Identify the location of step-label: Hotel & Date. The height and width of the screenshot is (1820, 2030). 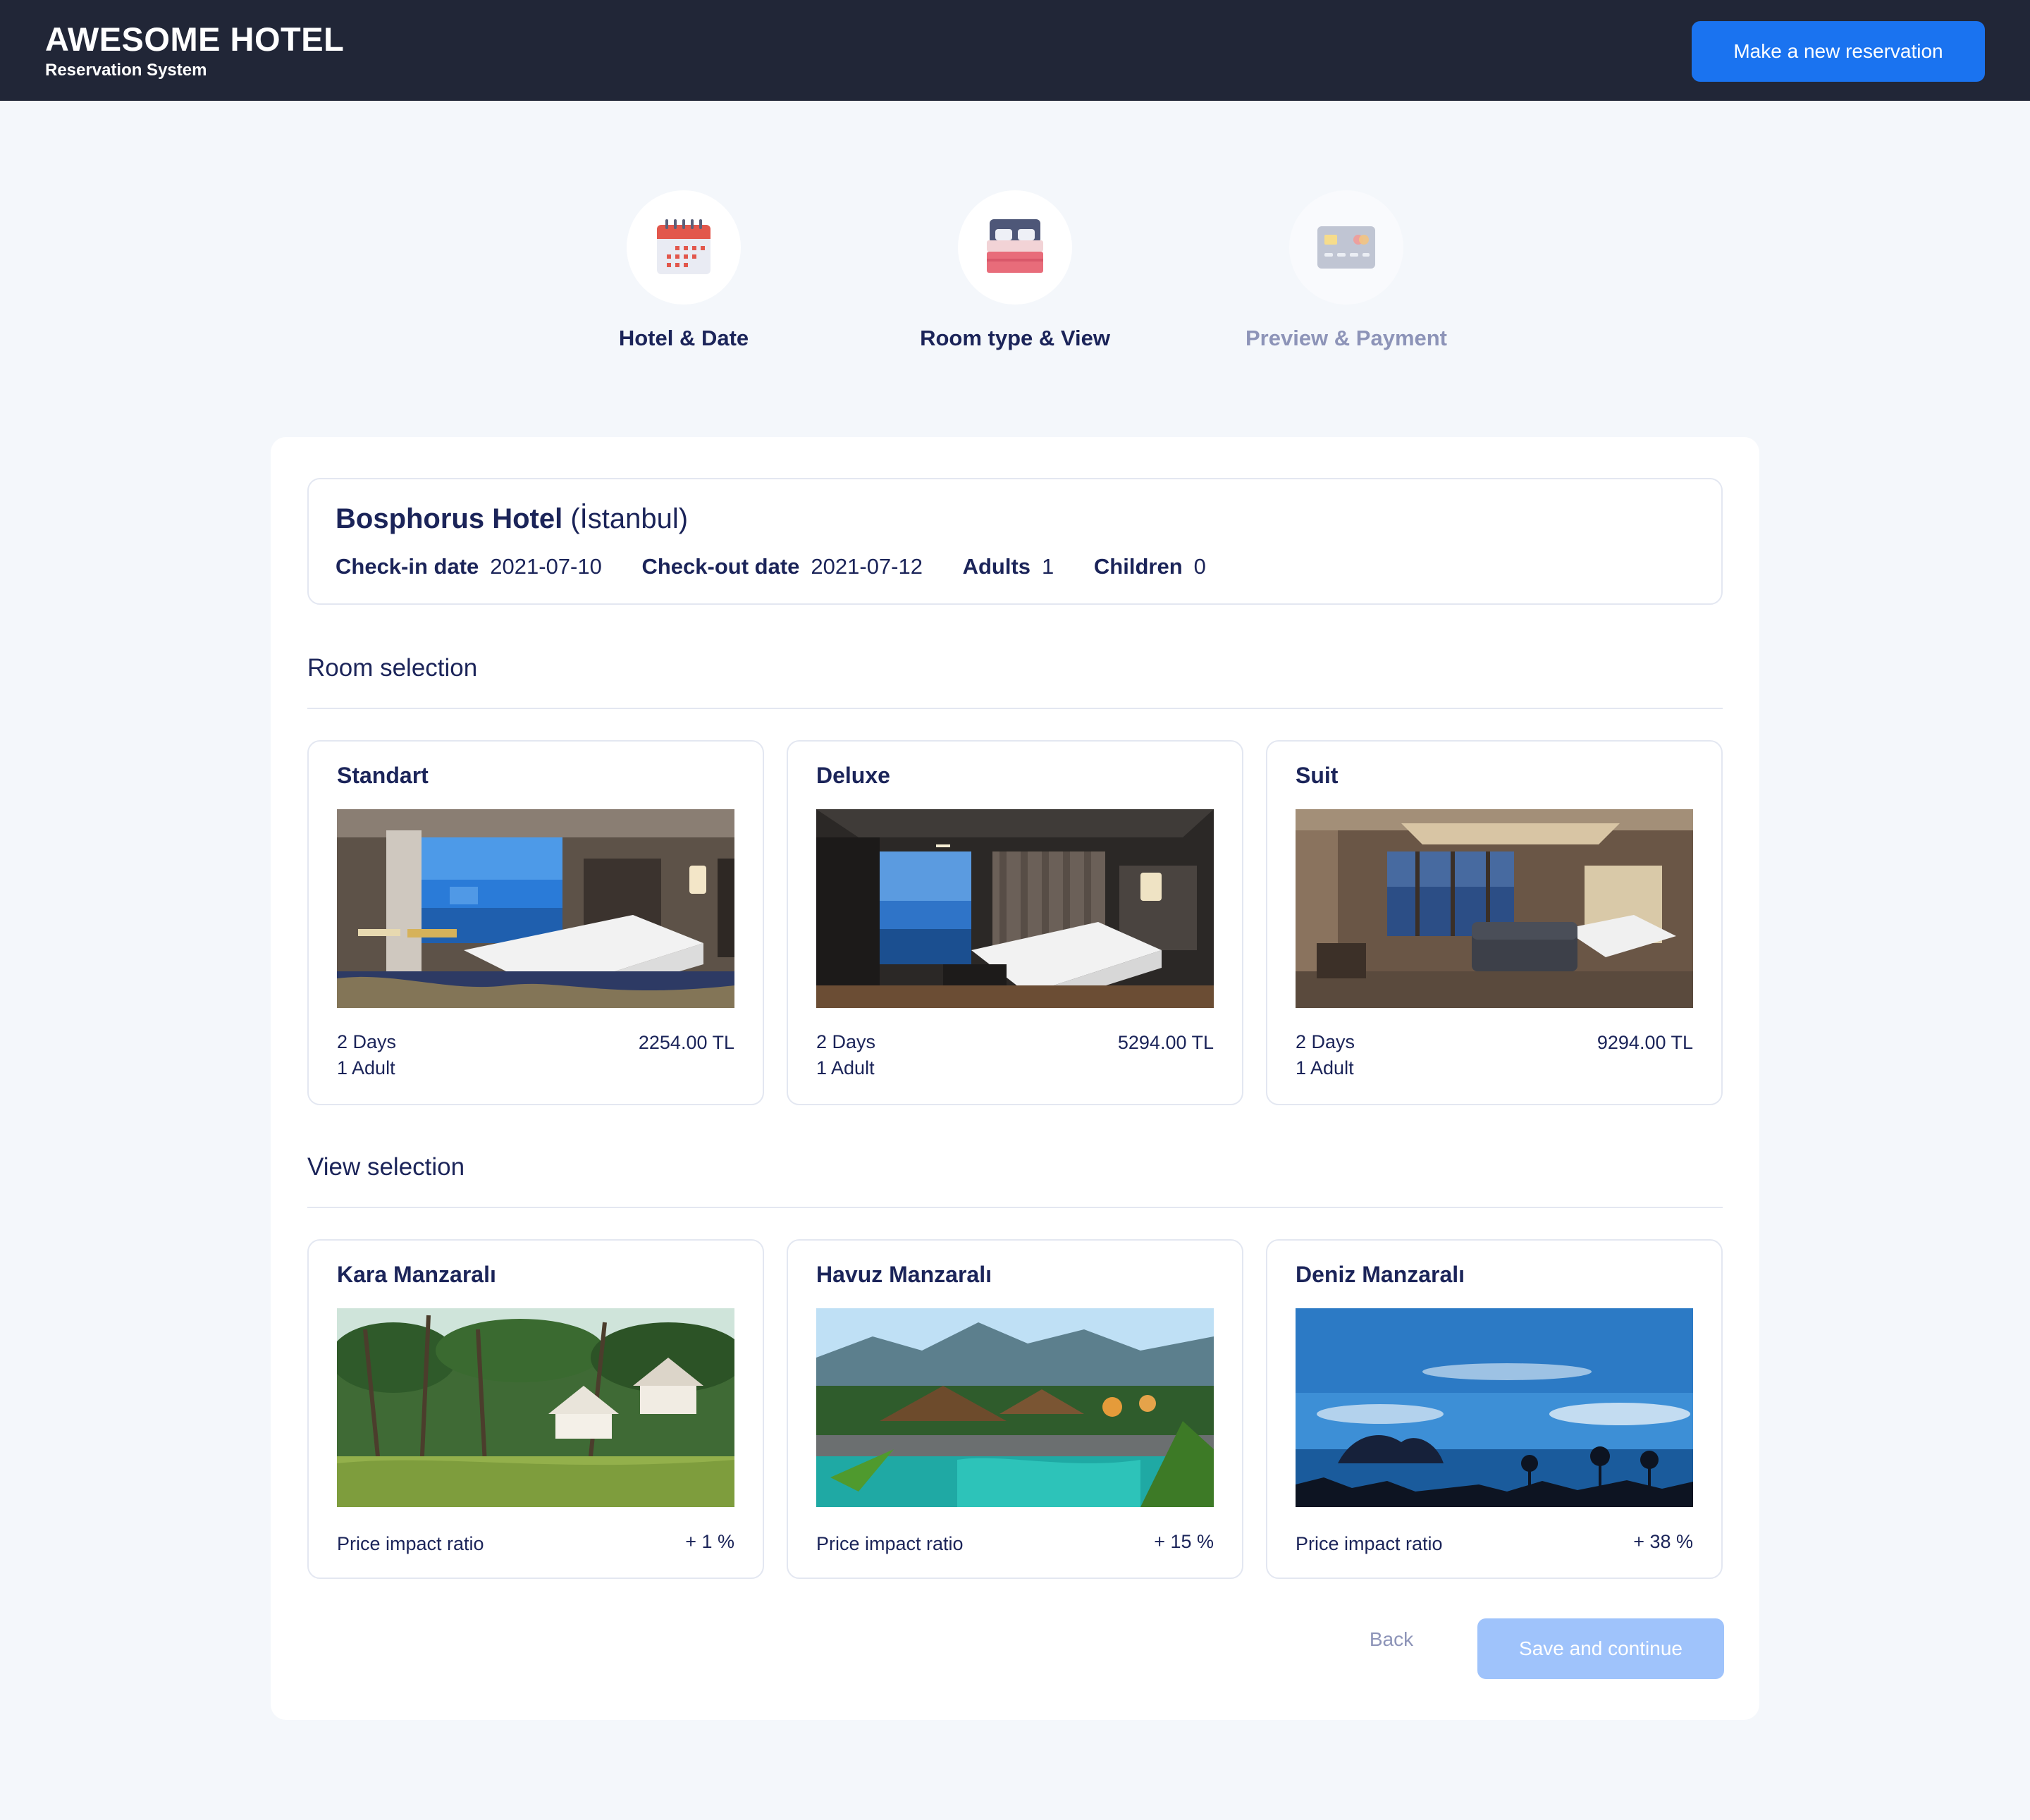
(683, 338).